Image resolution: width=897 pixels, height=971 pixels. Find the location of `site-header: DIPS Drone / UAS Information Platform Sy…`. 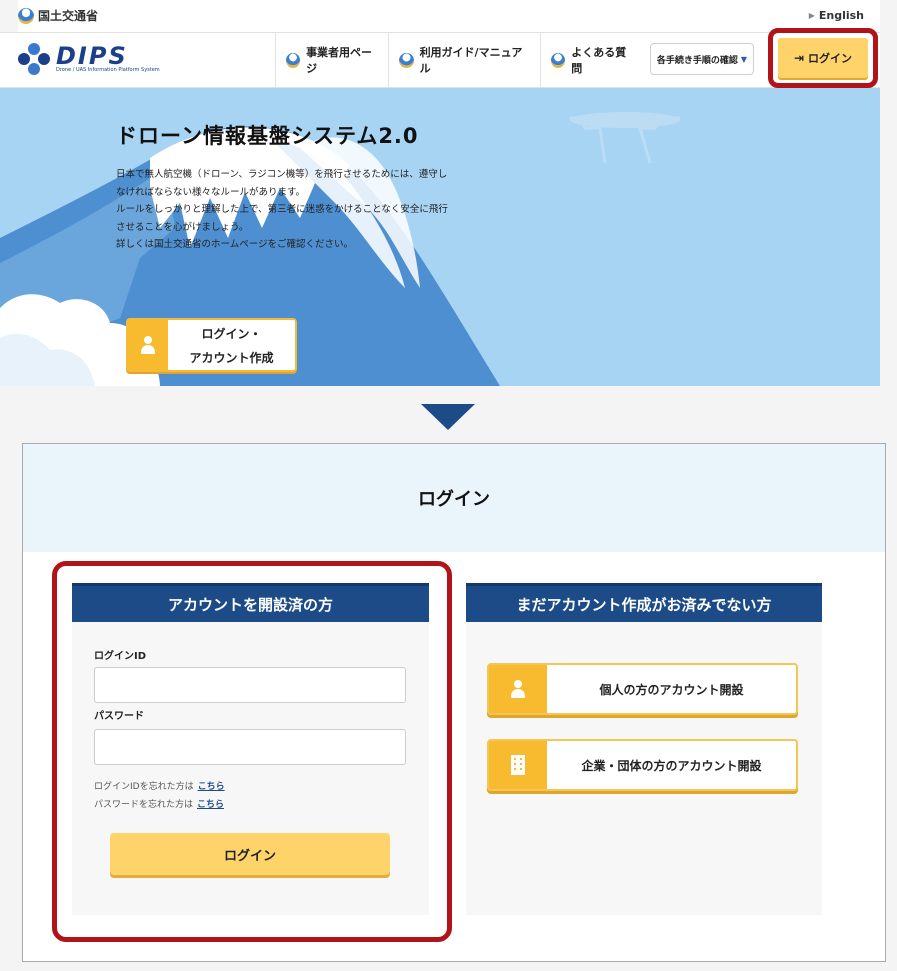

site-header: DIPS Drone / UAS Information Platform Sy… is located at coordinates (440, 60).